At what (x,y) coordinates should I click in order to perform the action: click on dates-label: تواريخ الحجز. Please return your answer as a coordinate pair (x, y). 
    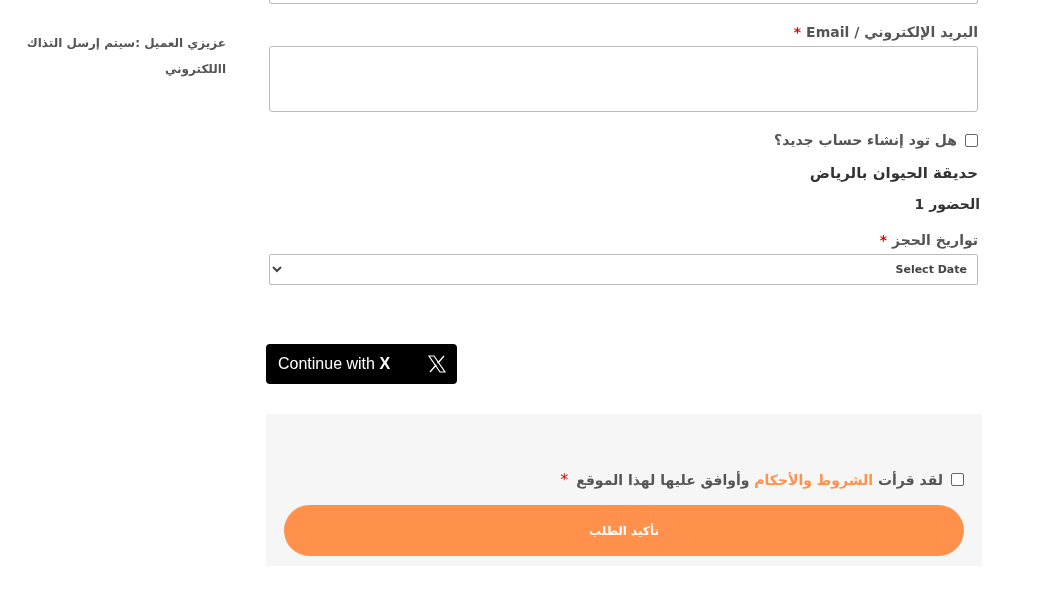
    Looking at the image, I should click on (934, 240).